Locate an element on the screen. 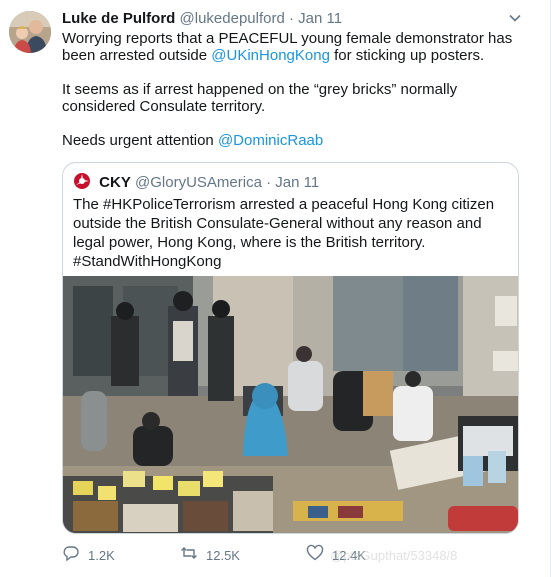 The image size is (551, 577). heart-icon is located at coordinates (319, 556).